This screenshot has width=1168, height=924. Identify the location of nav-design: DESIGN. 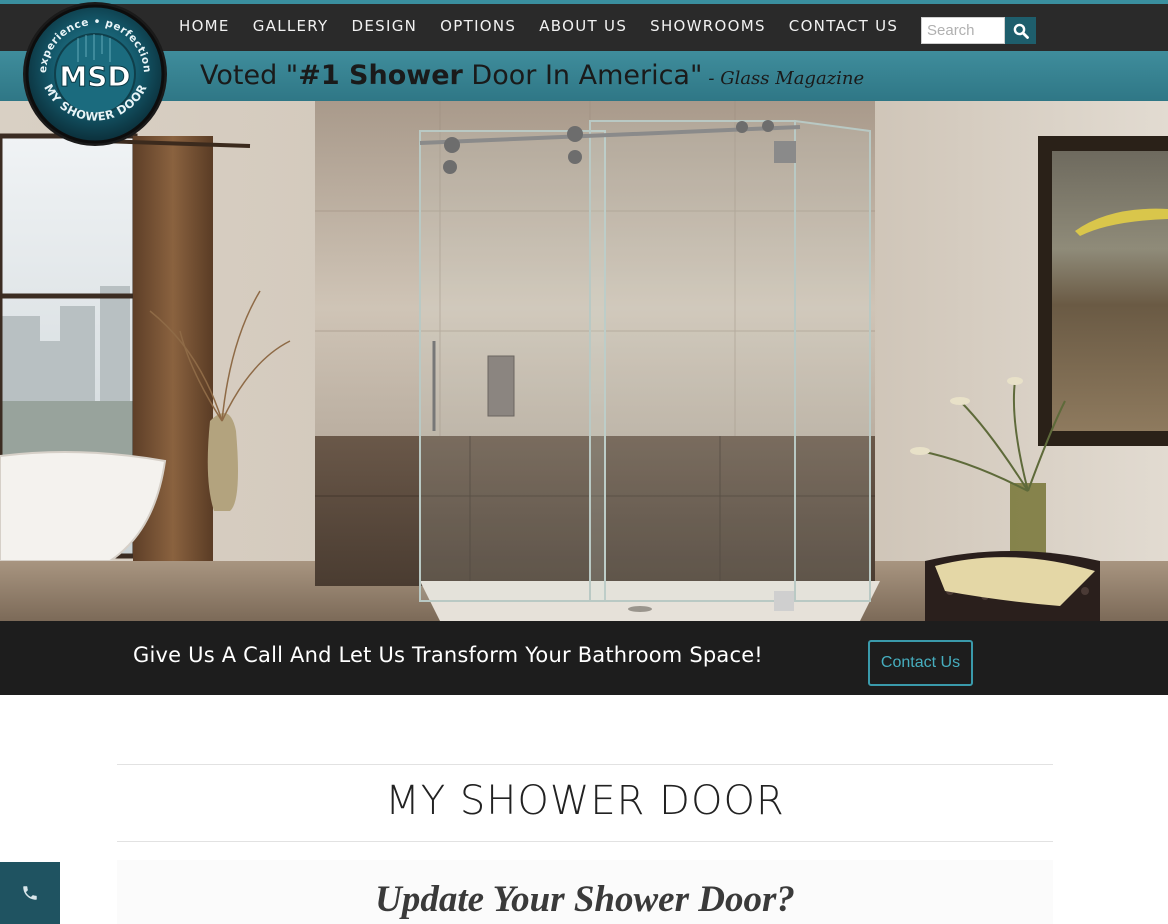
(385, 26).